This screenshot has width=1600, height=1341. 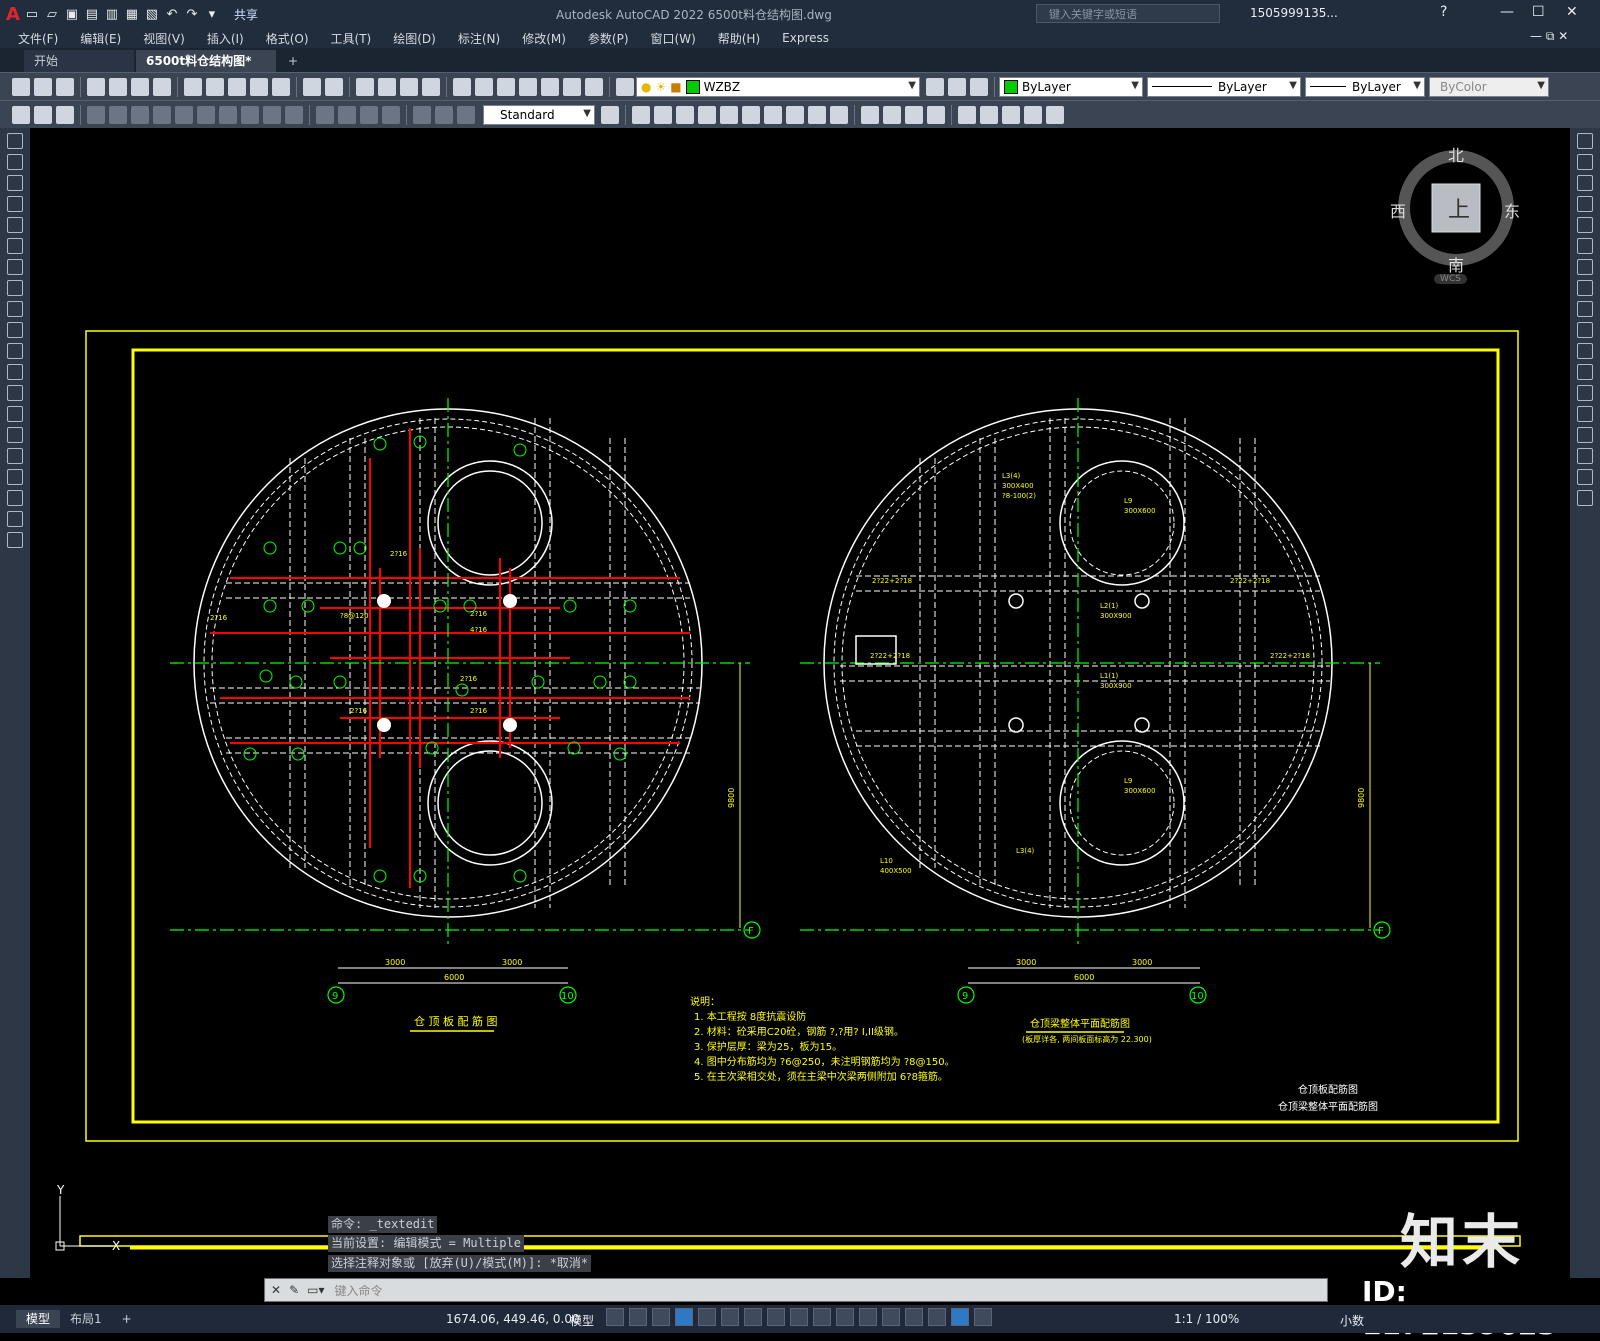 I want to click on otrack-icon, so click(x=753, y=1317).